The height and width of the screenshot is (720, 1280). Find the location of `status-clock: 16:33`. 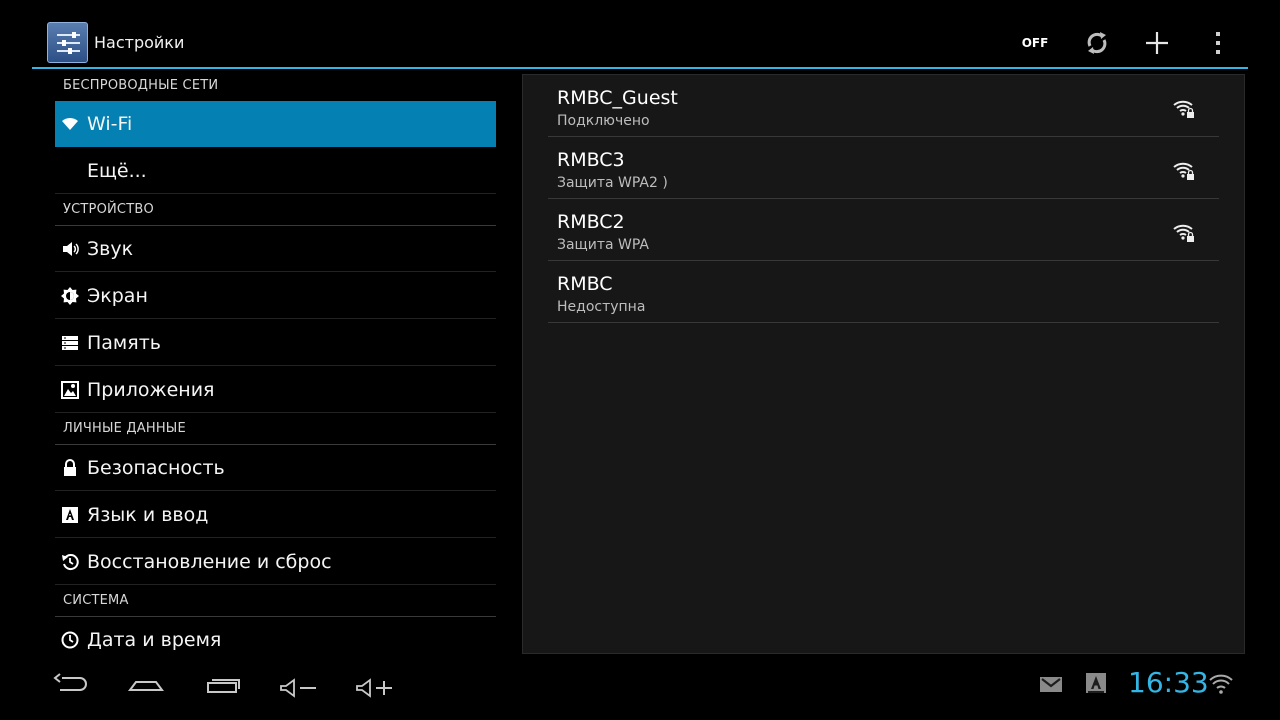

status-clock: 16:33 is located at coordinates (1168, 683).